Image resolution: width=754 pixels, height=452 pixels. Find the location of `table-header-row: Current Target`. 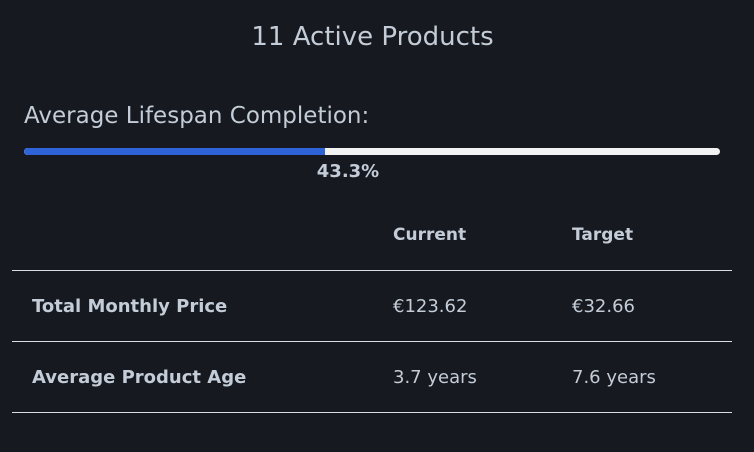

table-header-row: Current Target is located at coordinates (372, 235).